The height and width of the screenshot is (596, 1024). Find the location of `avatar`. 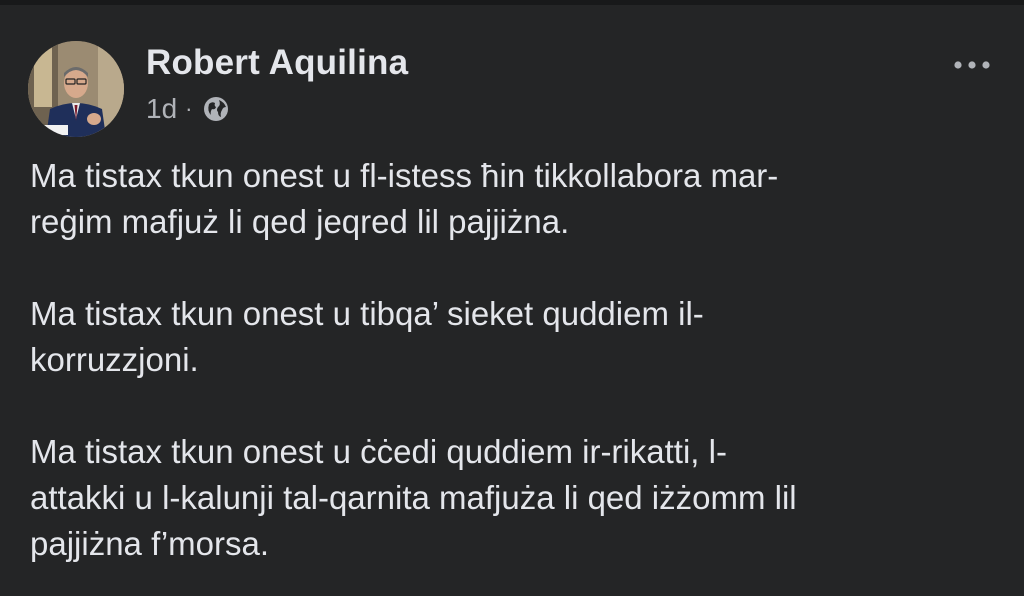

avatar is located at coordinates (76, 89).